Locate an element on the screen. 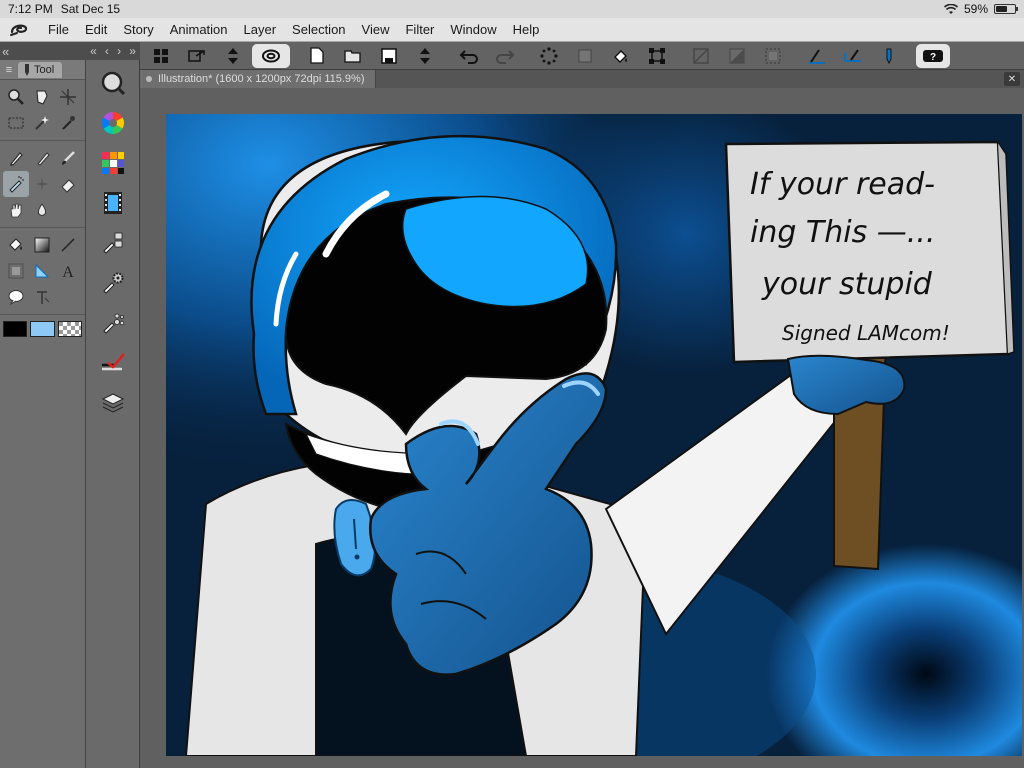  pencil-tool is located at coordinates (42, 158).